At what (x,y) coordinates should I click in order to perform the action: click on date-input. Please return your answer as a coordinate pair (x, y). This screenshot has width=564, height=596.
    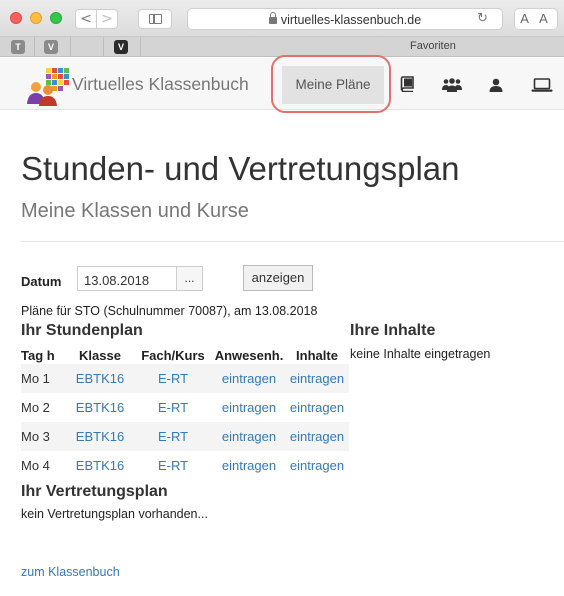
    Looking at the image, I should click on (127, 278).